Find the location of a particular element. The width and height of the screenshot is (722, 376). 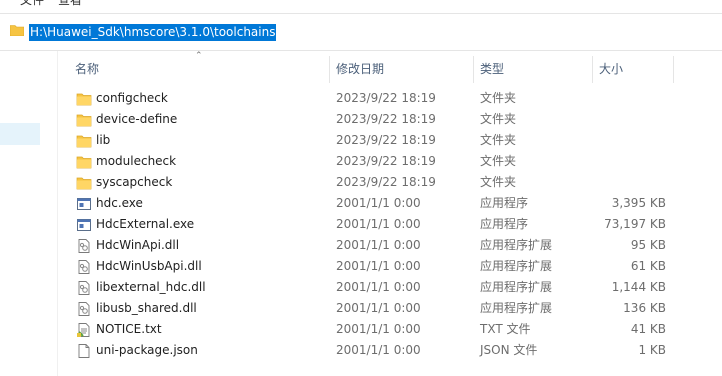

column-size-header: 大小 is located at coordinates (611, 69).